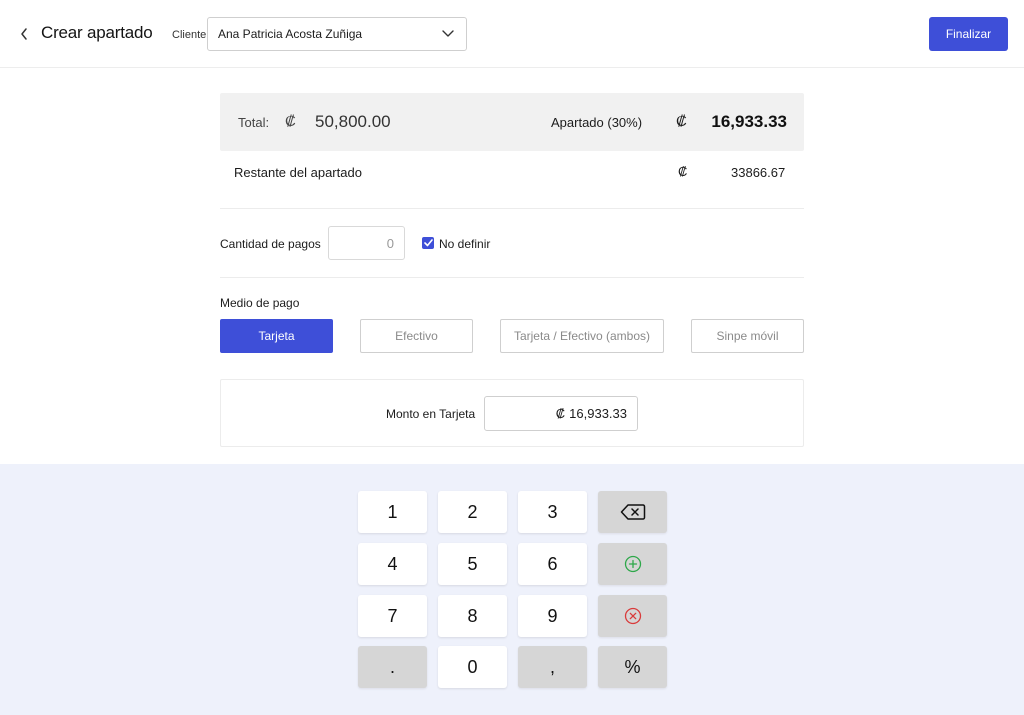 This screenshot has width=1024, height=715. I want to click on payment-option-sinpe: Sinpe móvil, so click(747, 336).